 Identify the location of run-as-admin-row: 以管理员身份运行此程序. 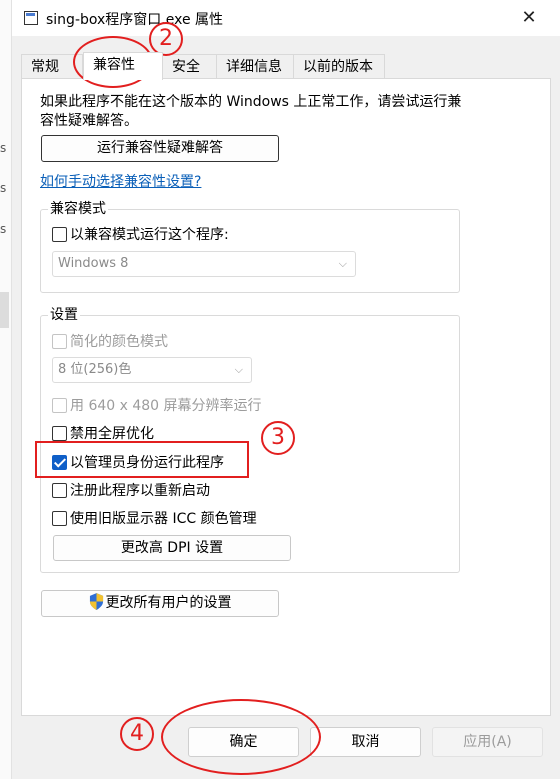
(138, 462).